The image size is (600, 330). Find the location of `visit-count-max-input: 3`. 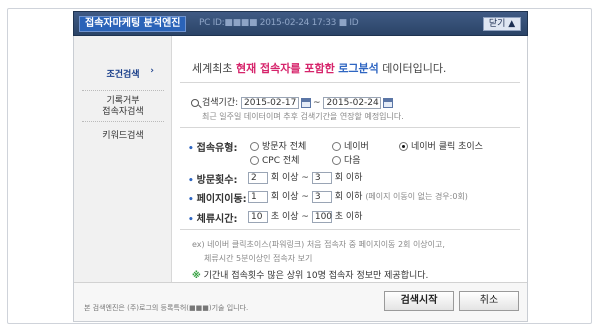

visit-count-max-input: 3 is located at coordinates (321, 177).